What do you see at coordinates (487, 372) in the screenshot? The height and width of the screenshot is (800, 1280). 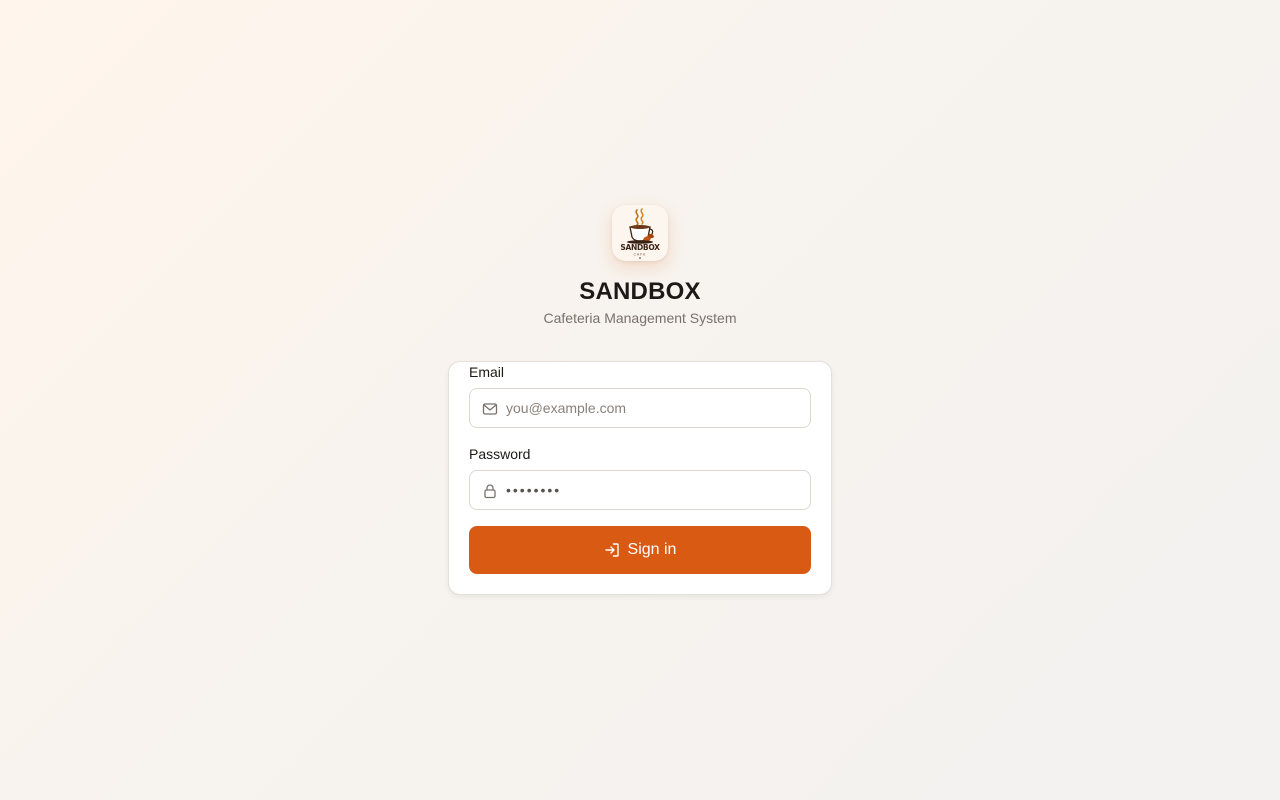 I see `email-label: Email` at bounding box center [487, 372].